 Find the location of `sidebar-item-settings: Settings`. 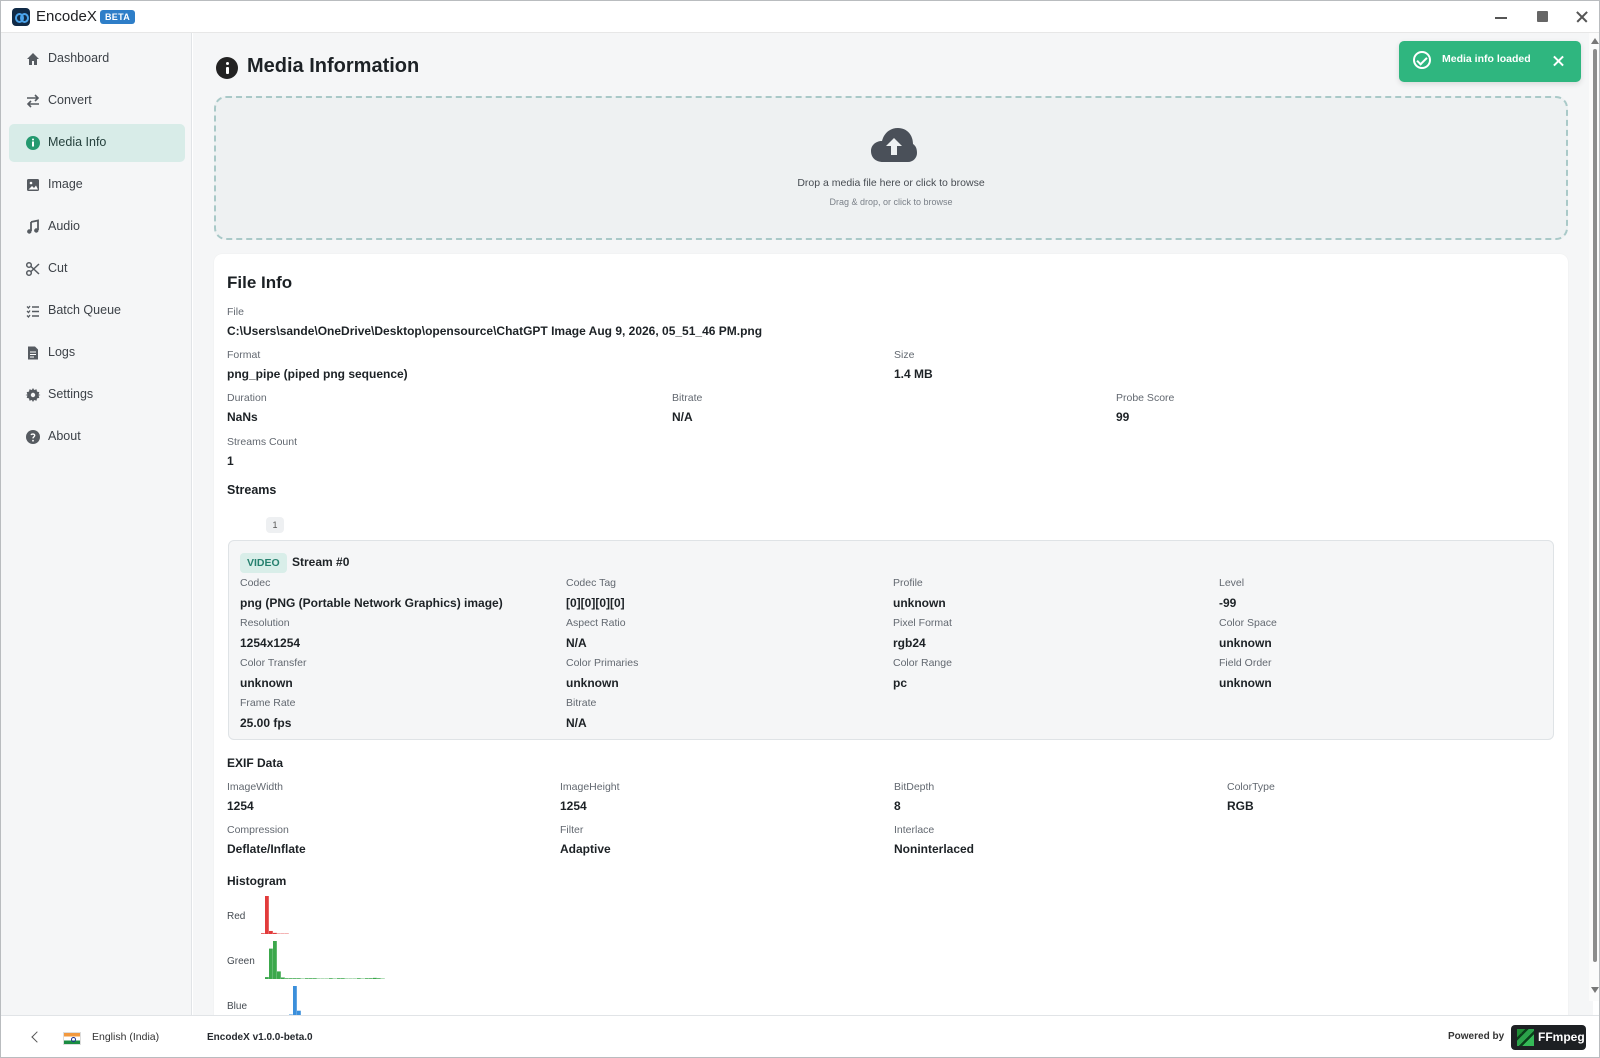

sidebar-item-settings: Settings is located at coordinates (97, 395).